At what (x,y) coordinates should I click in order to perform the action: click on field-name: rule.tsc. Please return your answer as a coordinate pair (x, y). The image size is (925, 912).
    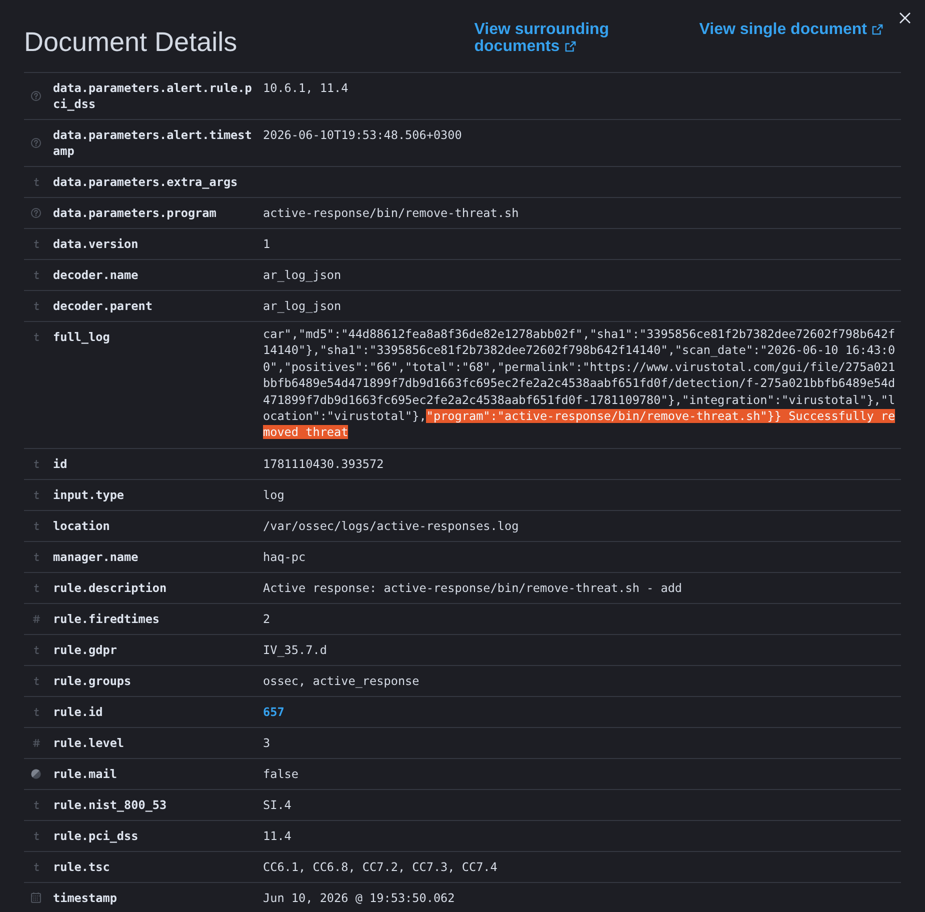
    Looking at the image, I should click on (81, 866).